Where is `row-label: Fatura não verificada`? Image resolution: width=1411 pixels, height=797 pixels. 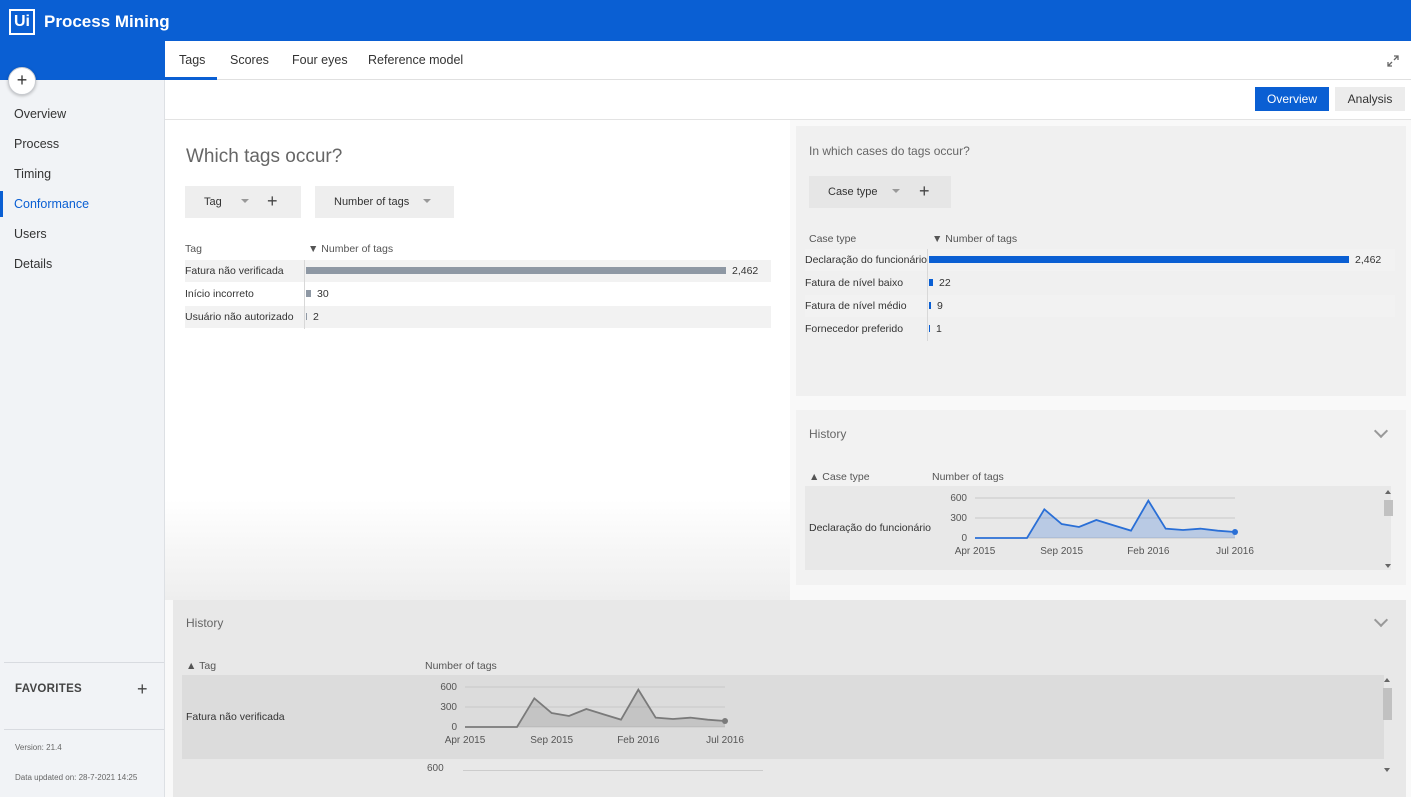
row-label: Fatura não verificada is located at coordinates (234, 271).